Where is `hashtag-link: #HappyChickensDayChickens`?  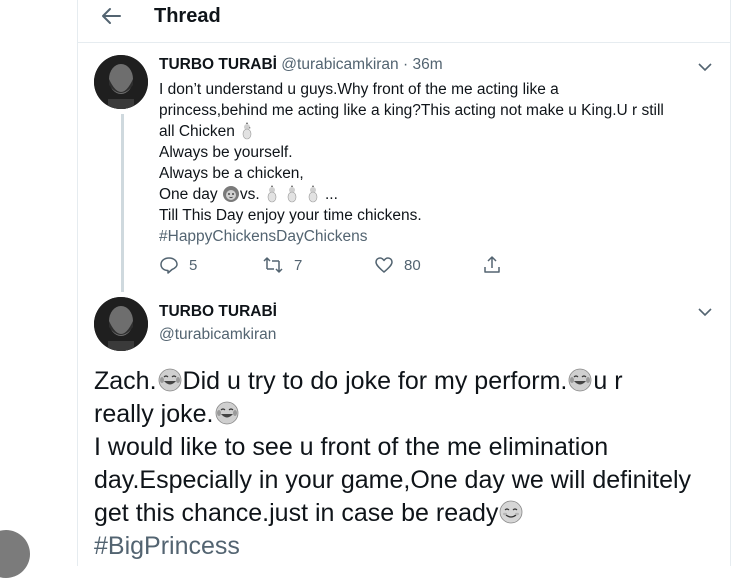 hashtag-link: #HappyChickensDayChickens is located at coordinates (439, 236).